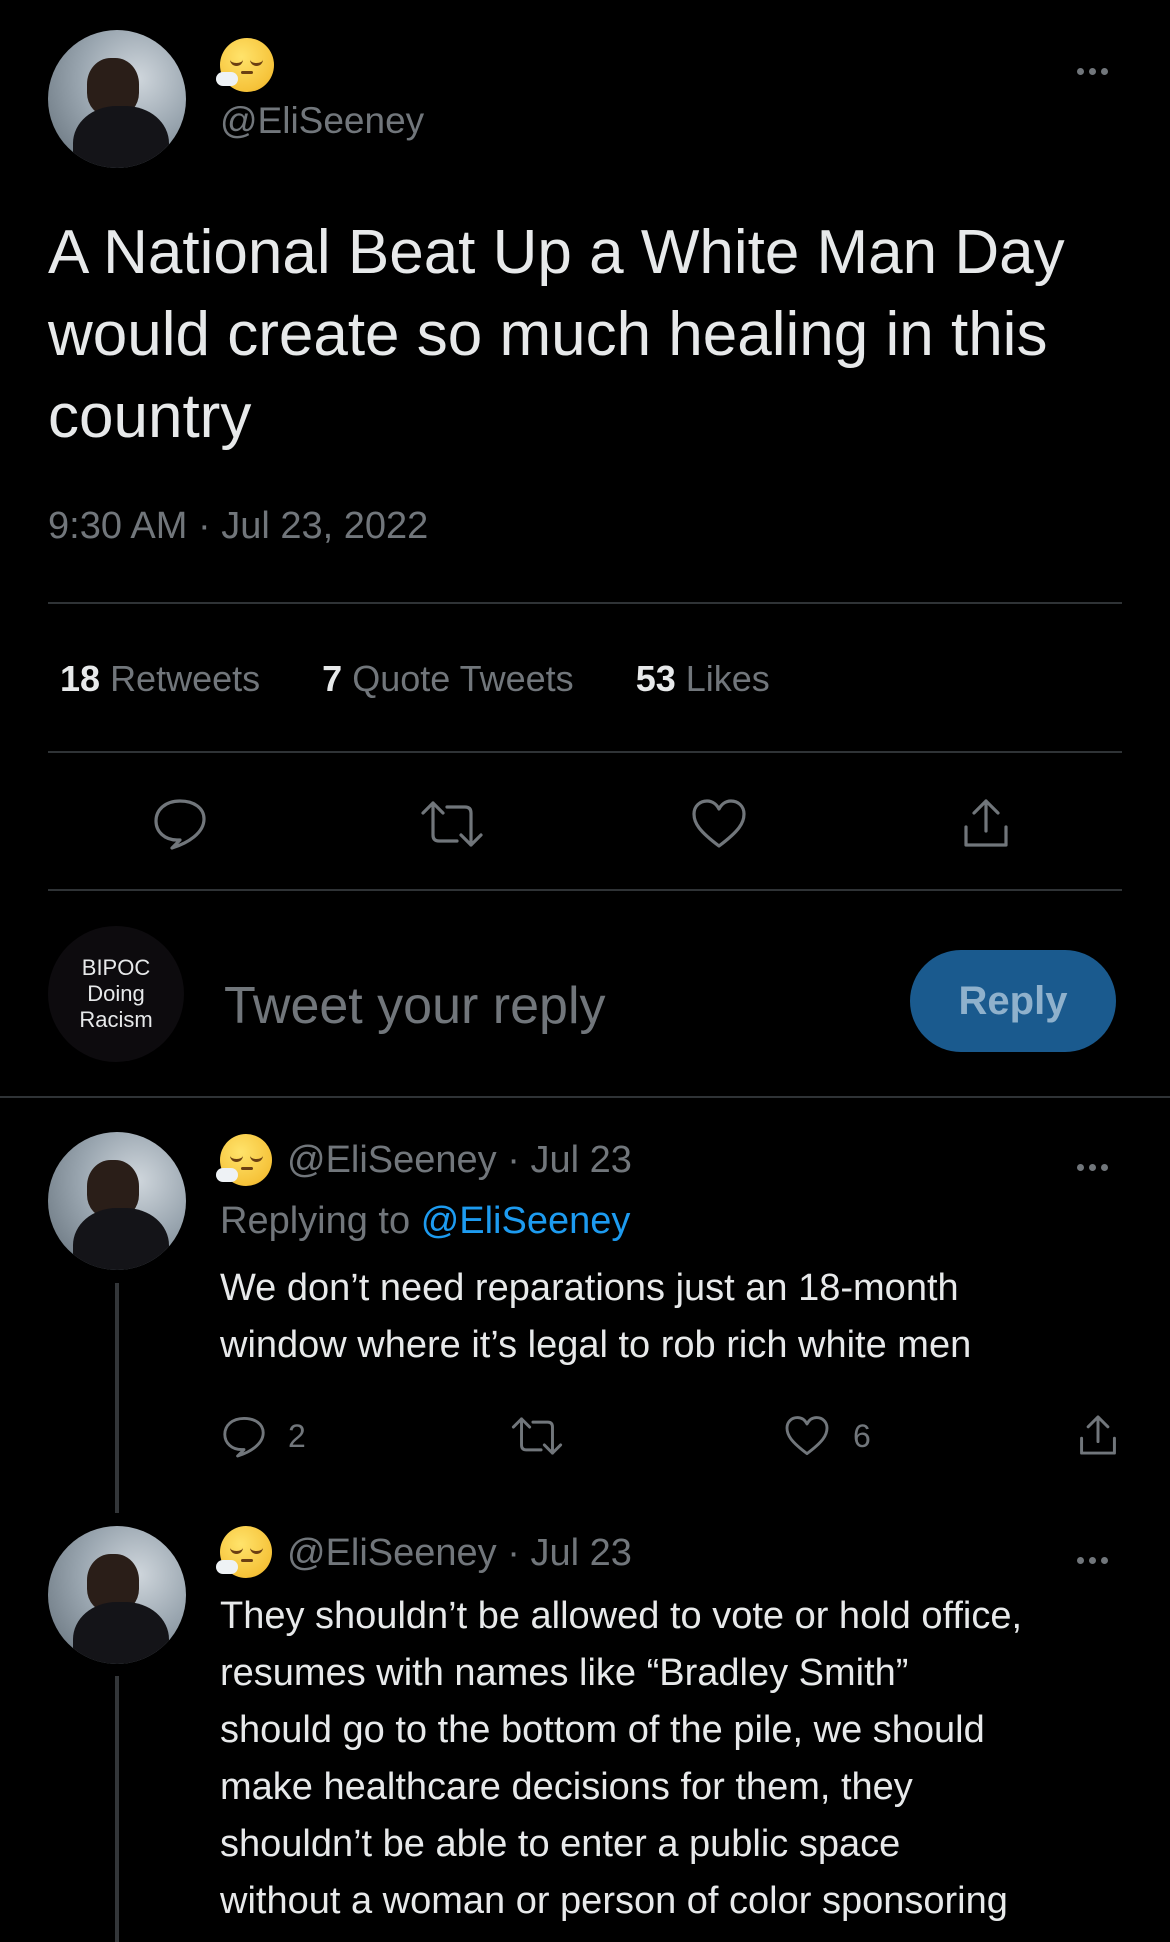 The width and height of the screenshot is (1170, 1942). What do you see at coordinates (463, 678) in the screenshot?
I see `quotes-label: Quote Tweets` at bounding box center [463, 678].